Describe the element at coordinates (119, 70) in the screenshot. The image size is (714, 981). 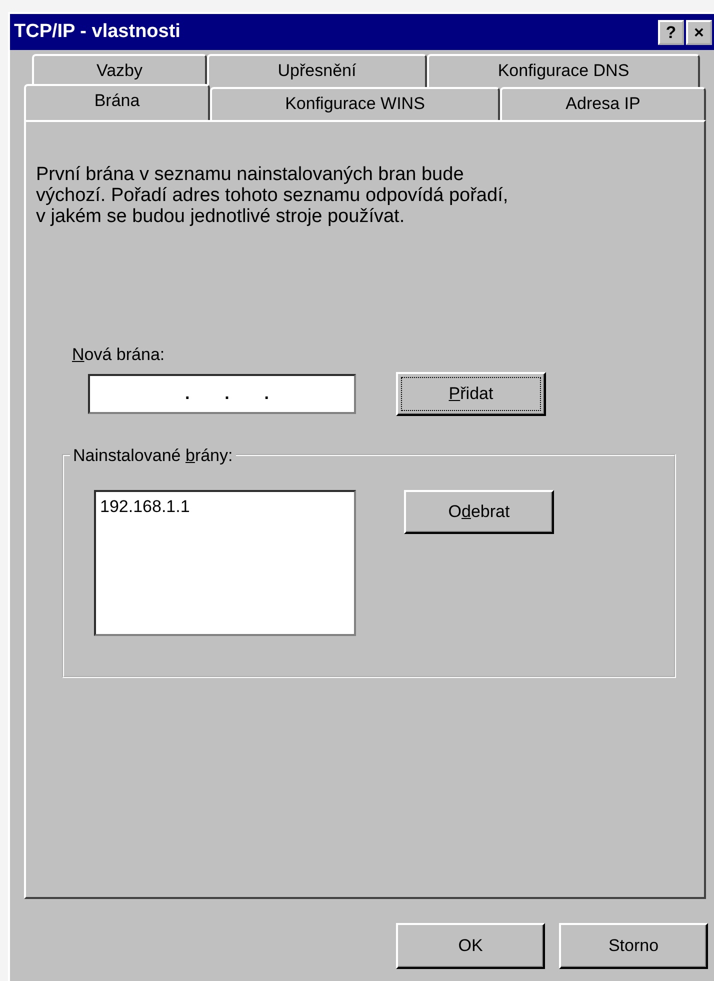
I see `tab: Vazby` at that location.